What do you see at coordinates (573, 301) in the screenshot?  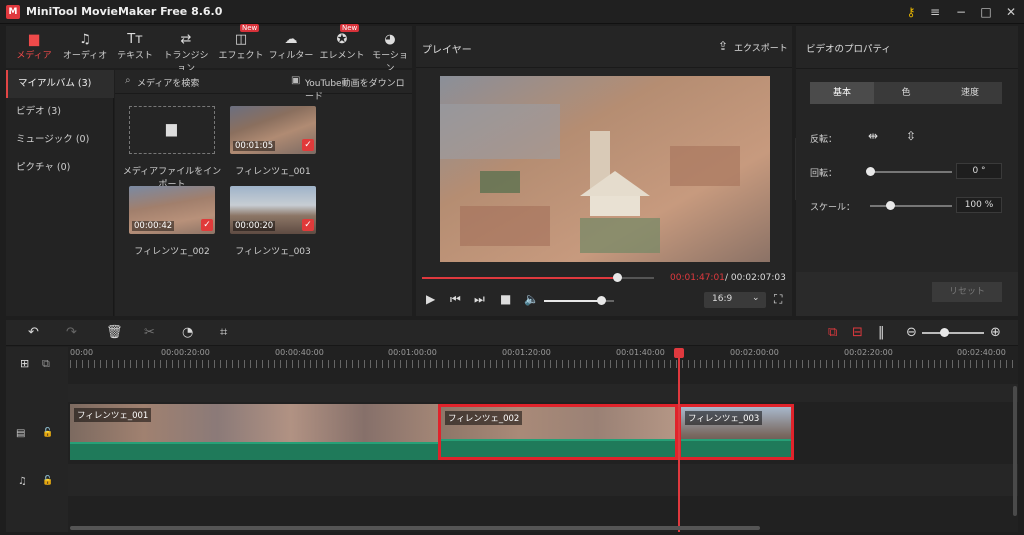 I see `volume-fill` at bounding box center [573, 301].